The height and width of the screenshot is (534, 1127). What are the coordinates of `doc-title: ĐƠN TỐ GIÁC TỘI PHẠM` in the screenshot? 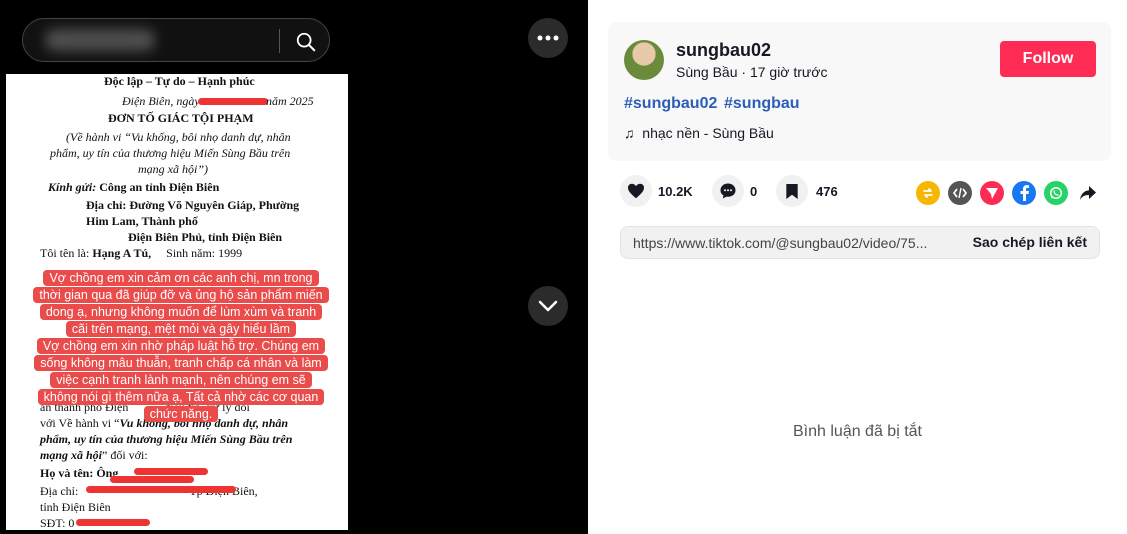 It's located at (181, 118).